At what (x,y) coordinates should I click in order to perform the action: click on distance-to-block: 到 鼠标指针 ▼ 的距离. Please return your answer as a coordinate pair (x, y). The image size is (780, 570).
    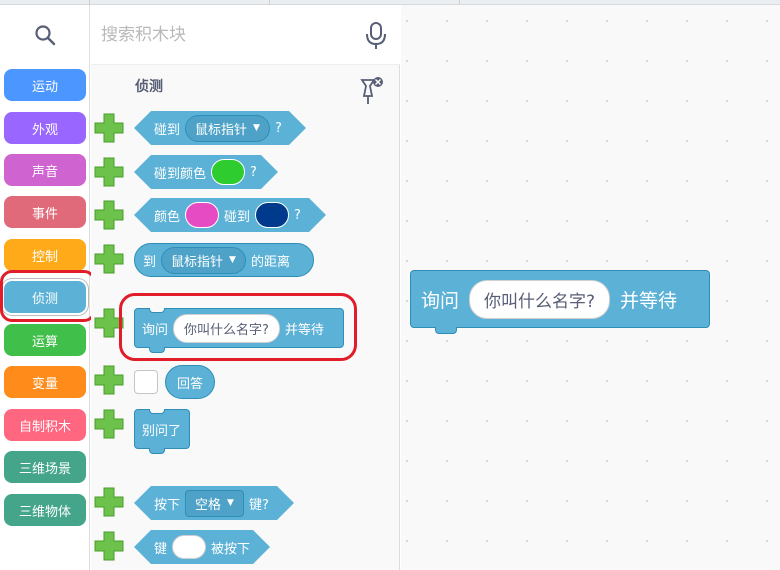
    Looking at the image, I should click on (224, 260).